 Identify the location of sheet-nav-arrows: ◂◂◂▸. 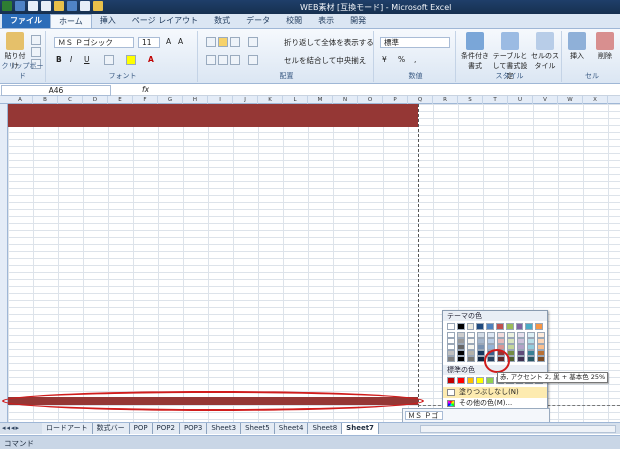
(11, 428).